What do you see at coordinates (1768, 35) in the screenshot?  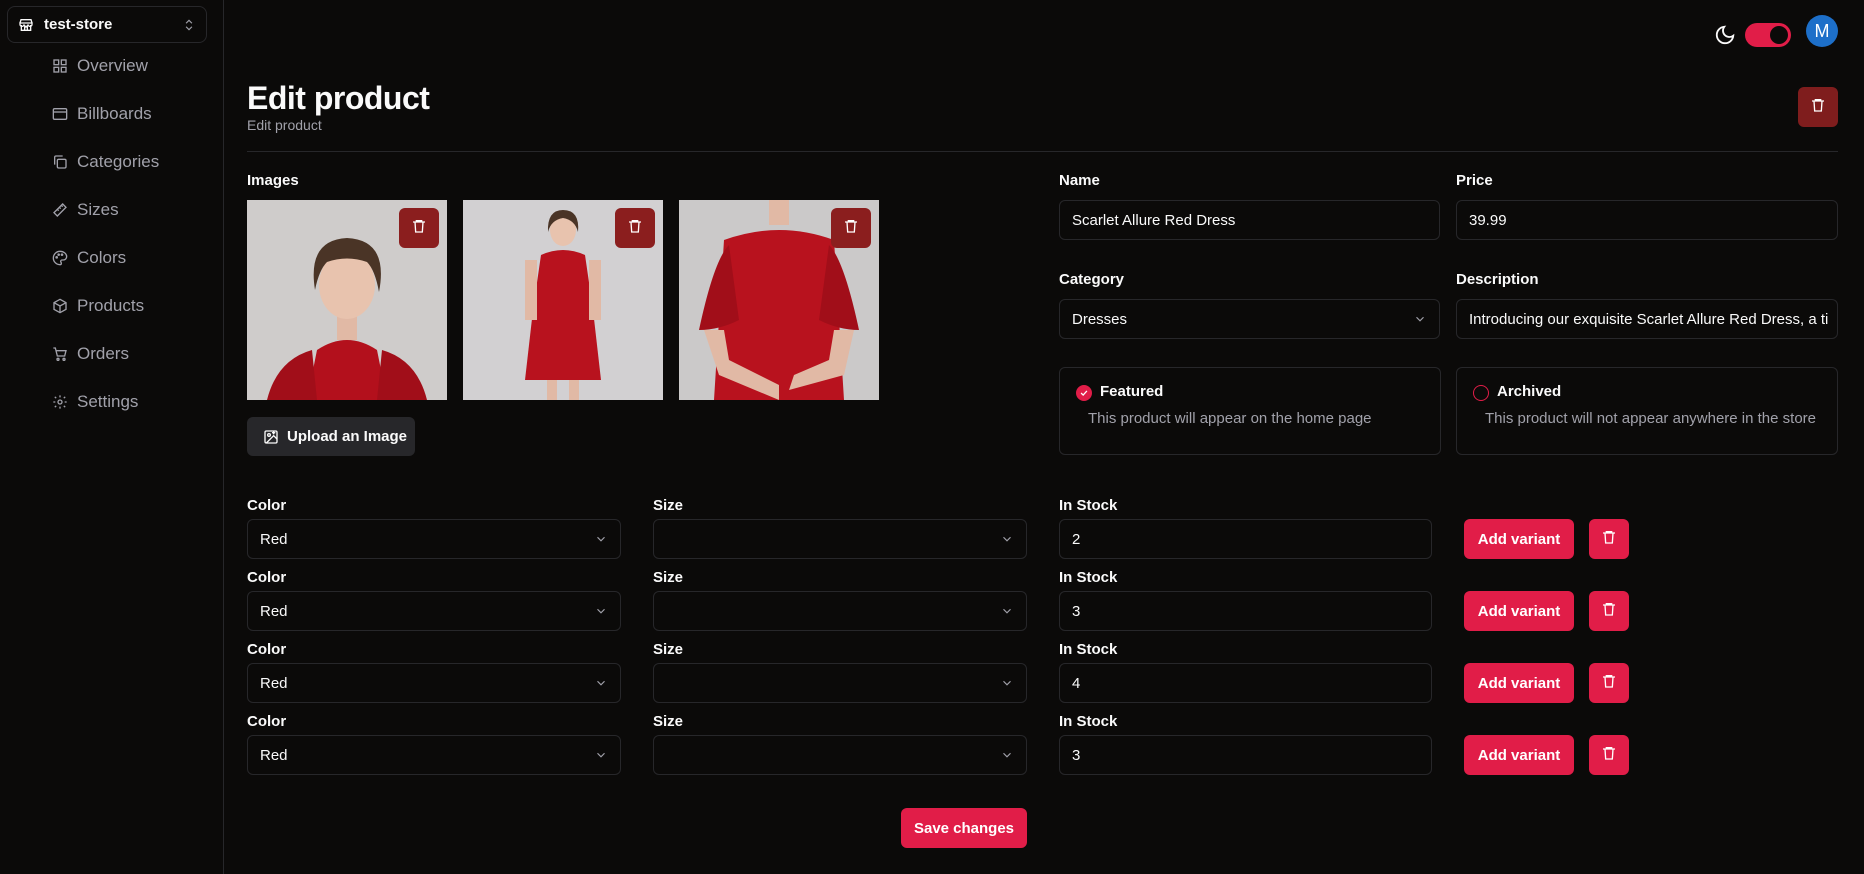 I see `theme-toggle` at bounding box center [1768, 35].